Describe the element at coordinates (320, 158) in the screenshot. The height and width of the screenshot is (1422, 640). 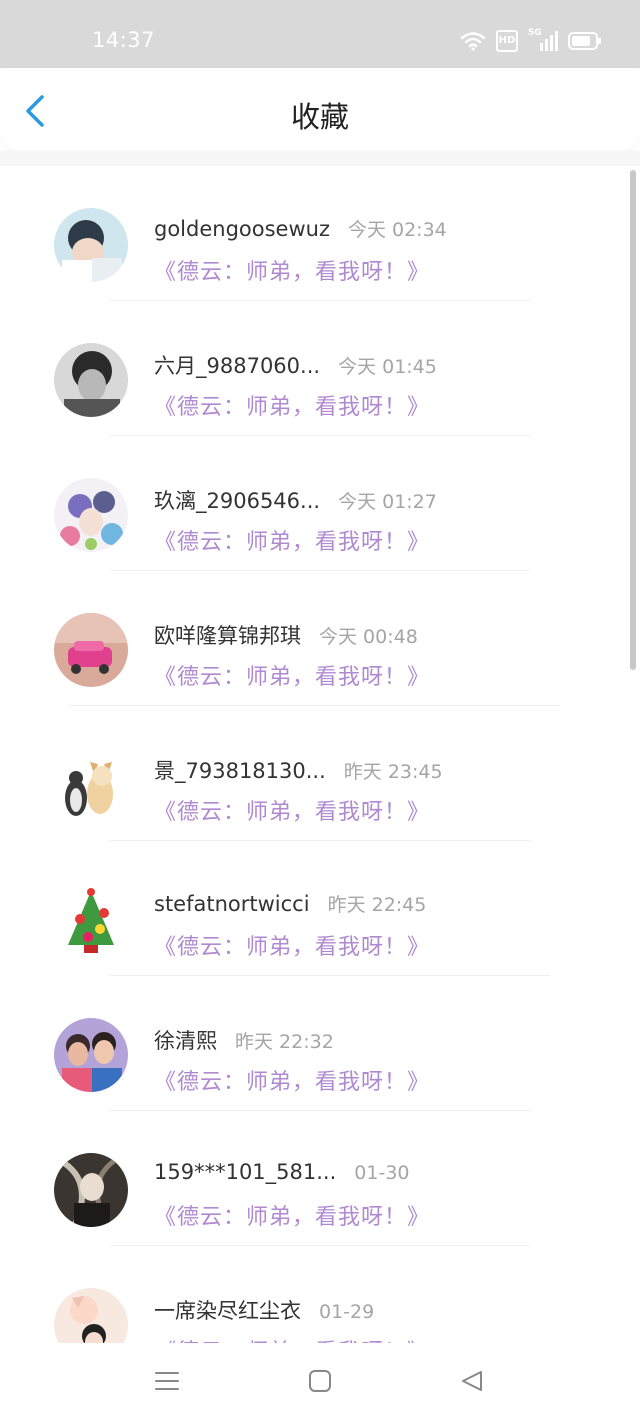
I see `header-gap` at that location.